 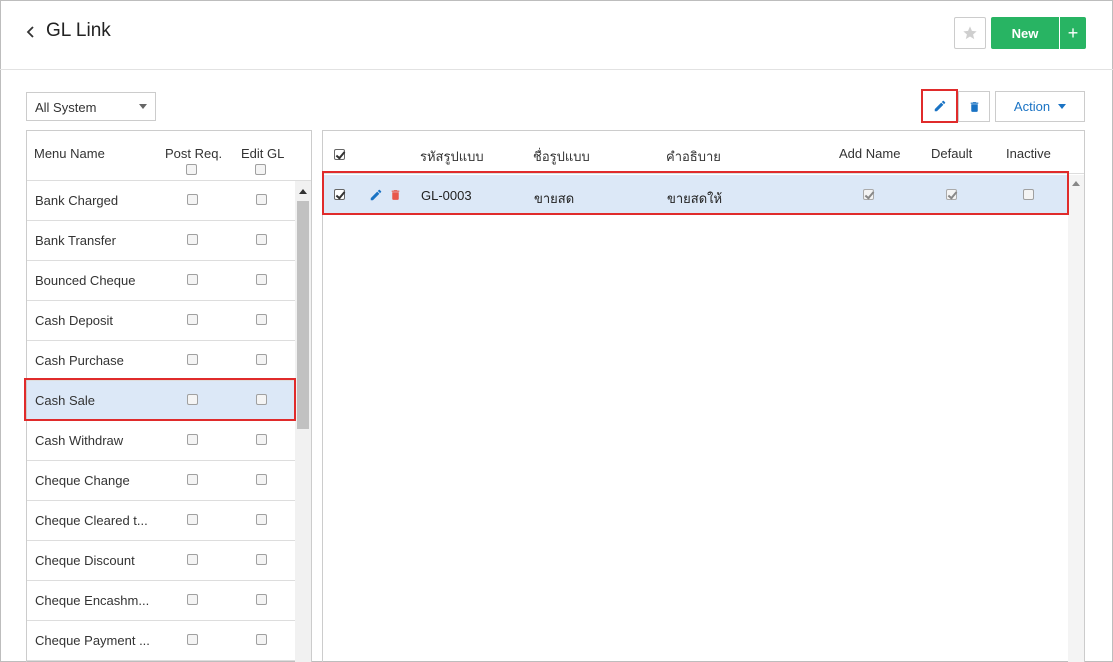 I want to click on menu-row-name: Bank Transfer, so click(x=75, y=240).